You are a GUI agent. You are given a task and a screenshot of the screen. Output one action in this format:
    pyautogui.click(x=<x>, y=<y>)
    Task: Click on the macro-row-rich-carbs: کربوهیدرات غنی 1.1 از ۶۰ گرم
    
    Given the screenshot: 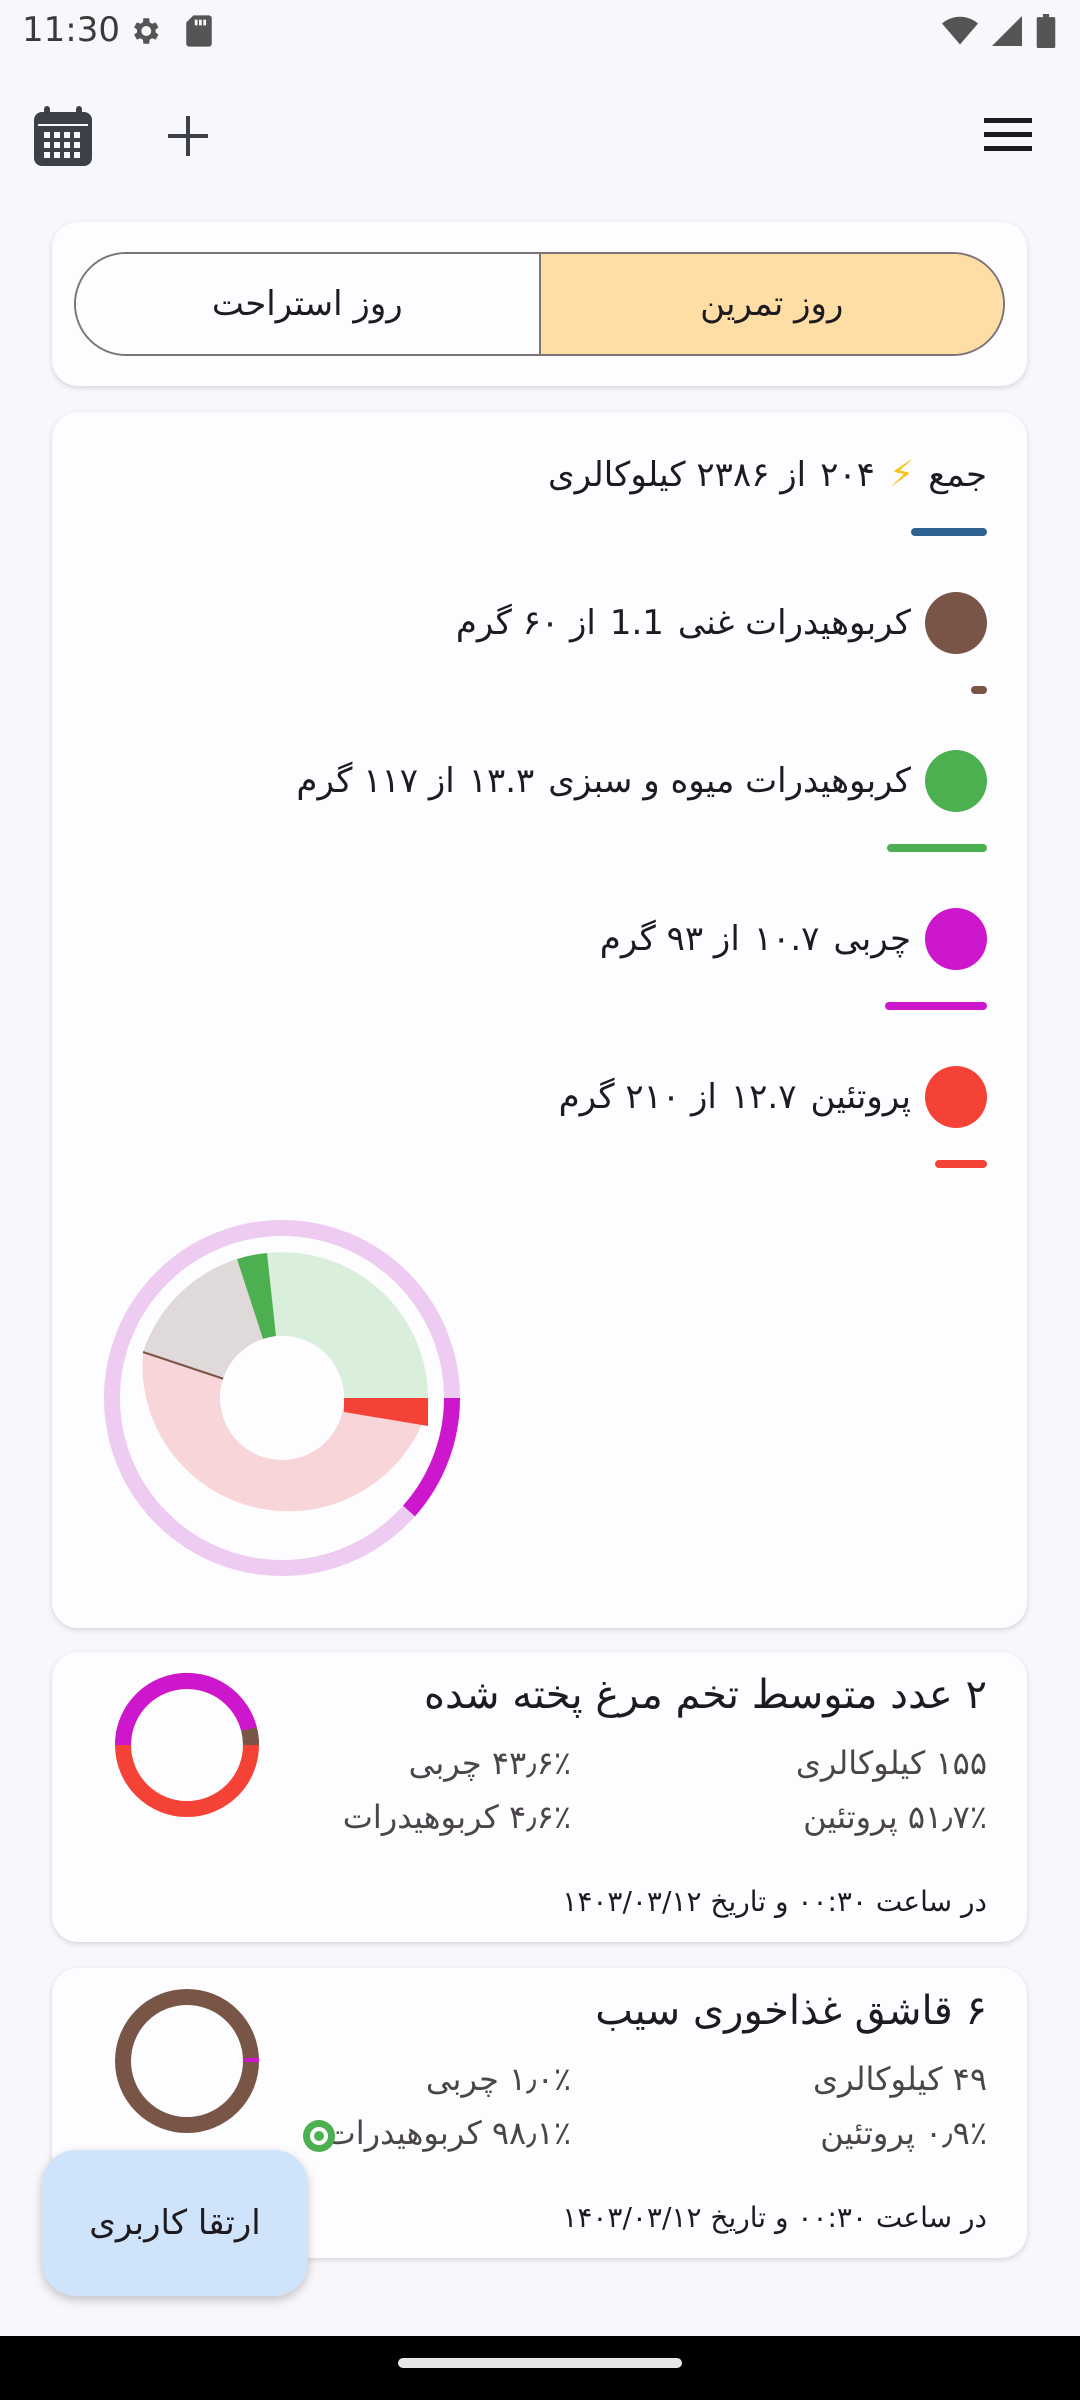 What is the action you would take?
    pyautogui.click(x=721, y=623)
    